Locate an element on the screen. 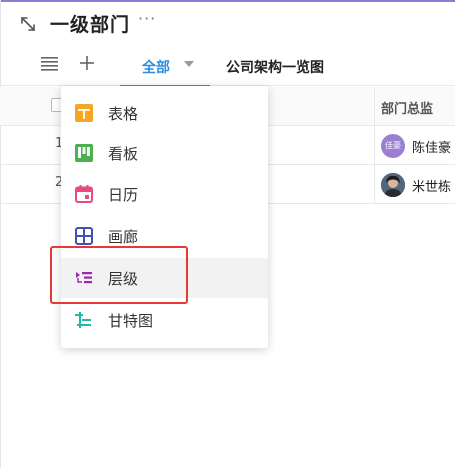  user-cell: 佳豪 陈佳豪 is located at coordinates (416, 146).